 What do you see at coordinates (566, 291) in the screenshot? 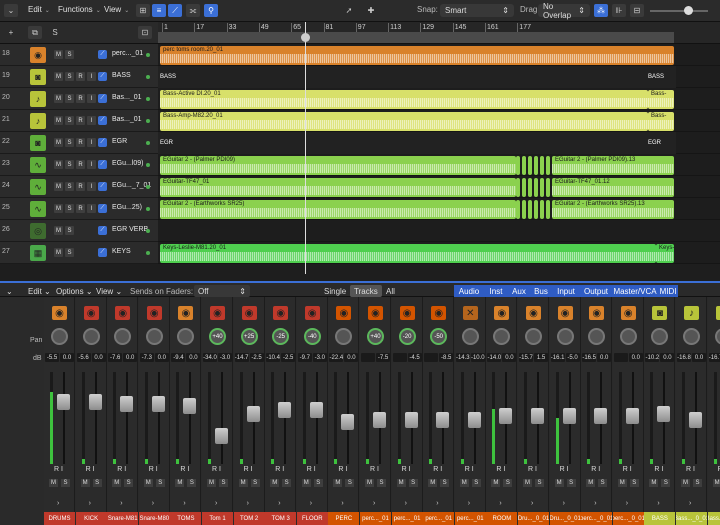
I see `mixer-filter-tab: Input` at bounding box center [566, 291].